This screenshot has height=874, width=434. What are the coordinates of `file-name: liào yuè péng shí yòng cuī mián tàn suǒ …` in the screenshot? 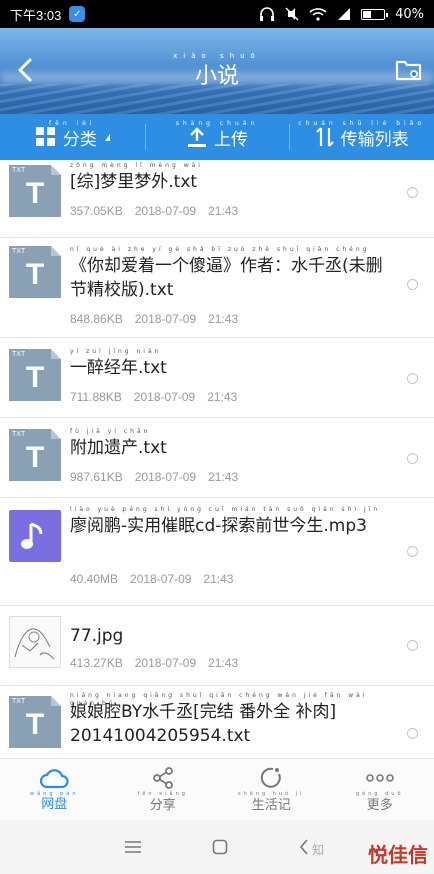 It's located at (234, 522).